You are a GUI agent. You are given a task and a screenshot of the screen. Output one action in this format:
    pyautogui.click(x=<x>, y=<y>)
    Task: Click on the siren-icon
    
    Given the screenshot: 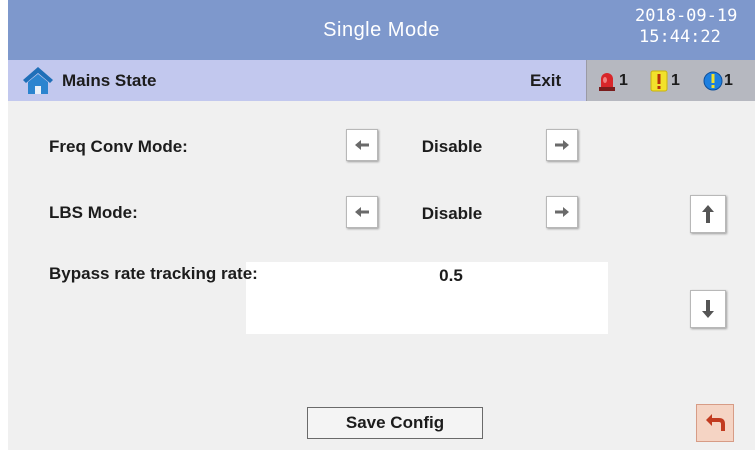 What is the action you would take?
    pyautogui.click(x=607, y=82)
    